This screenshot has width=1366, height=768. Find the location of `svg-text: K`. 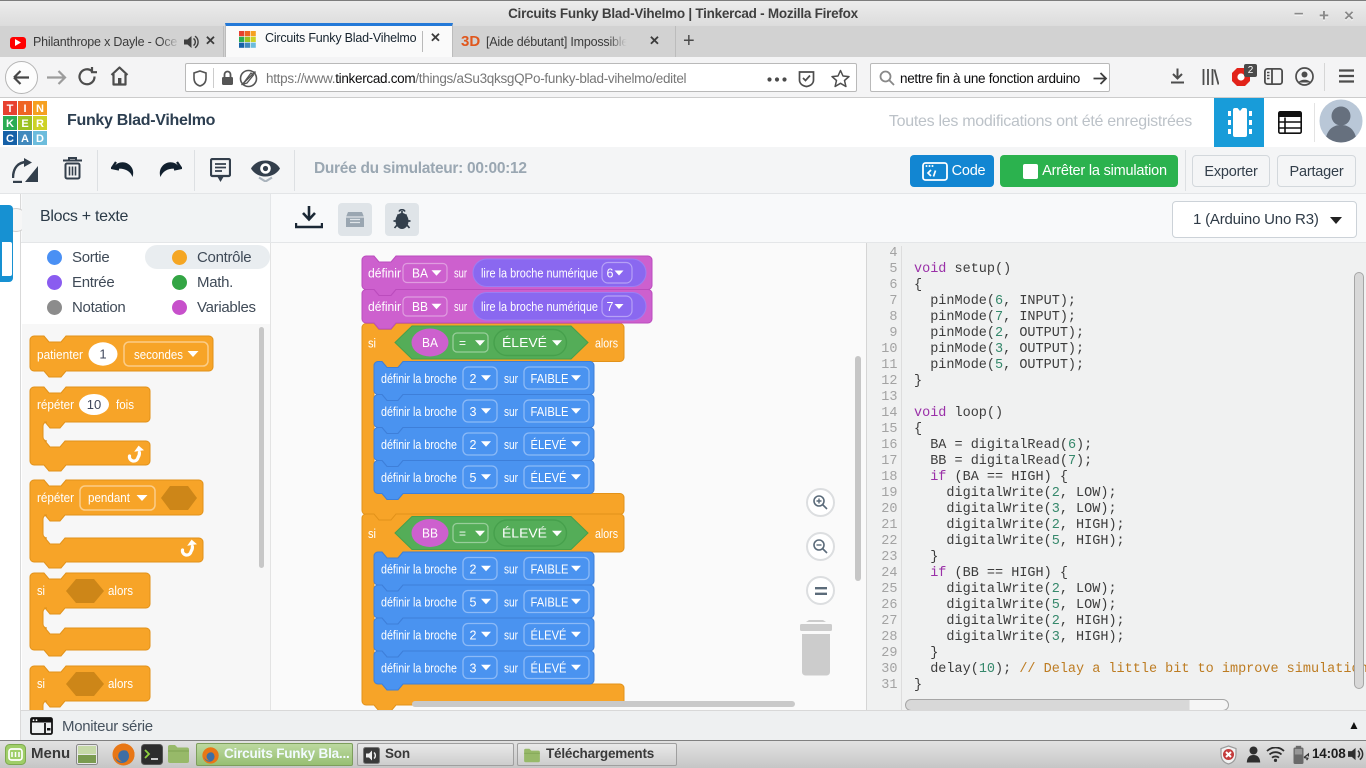

svg-text: K is located at coordinates (10, 124).